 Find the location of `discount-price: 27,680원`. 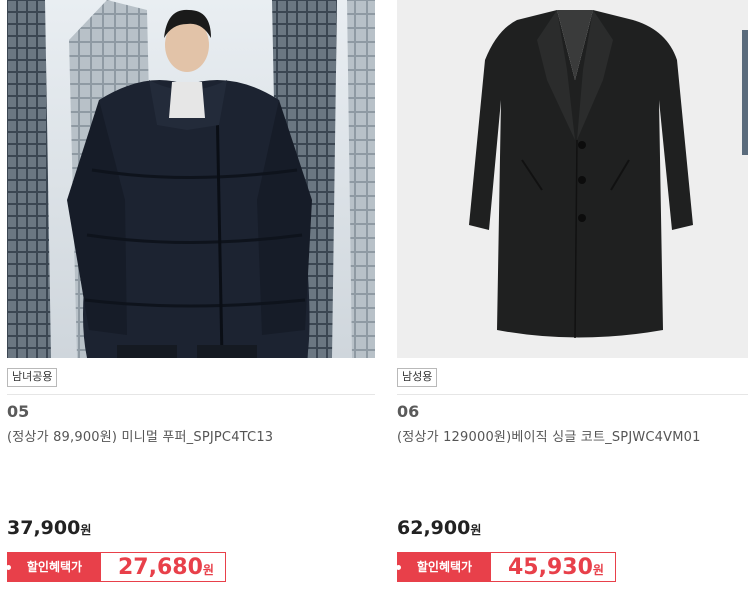

discount-price: 27,680원 is located at coordinates (166, 569).